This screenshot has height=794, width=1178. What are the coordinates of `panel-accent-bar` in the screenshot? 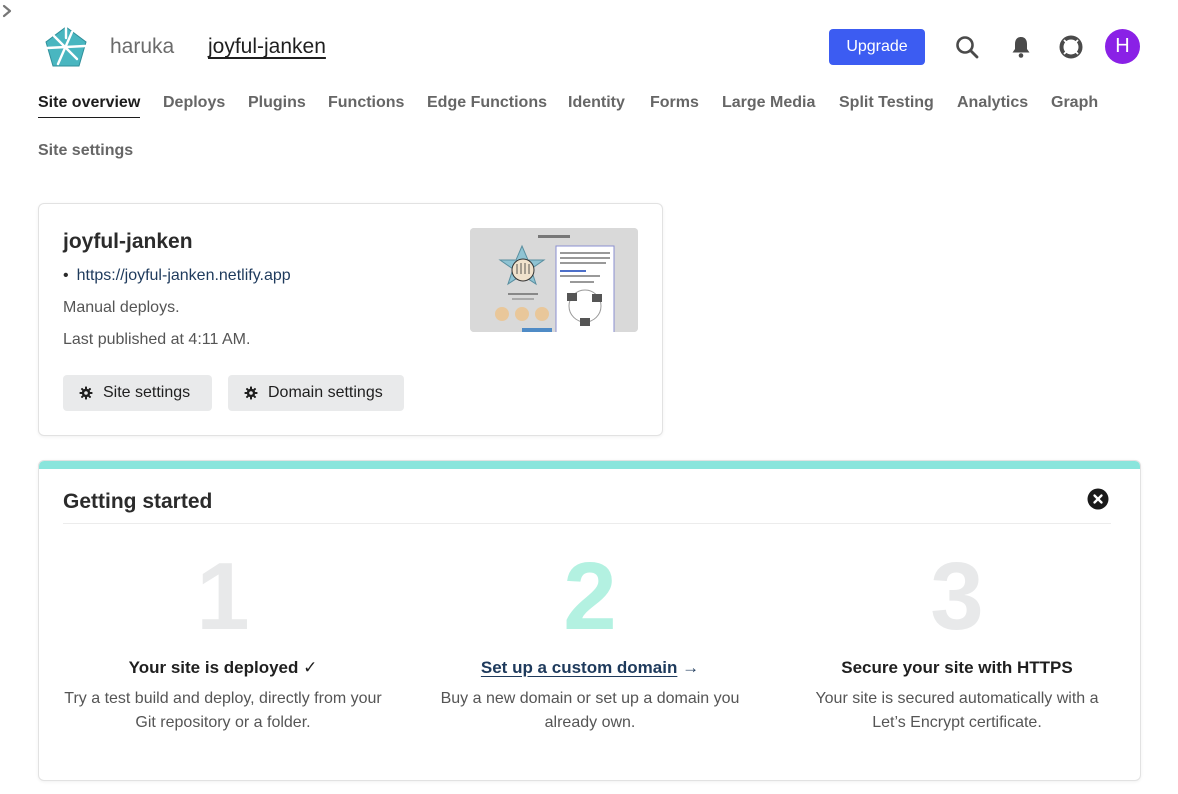 It's located at (589, 465).